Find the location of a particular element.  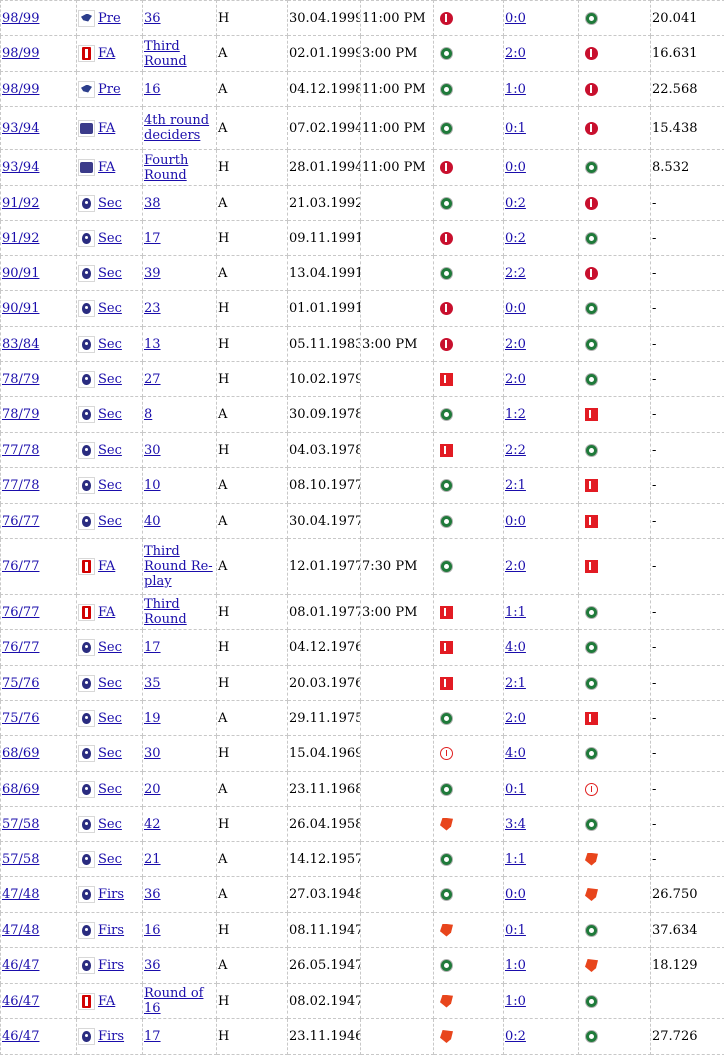

season-link: 77/78 is located at coordinates (20, 485).